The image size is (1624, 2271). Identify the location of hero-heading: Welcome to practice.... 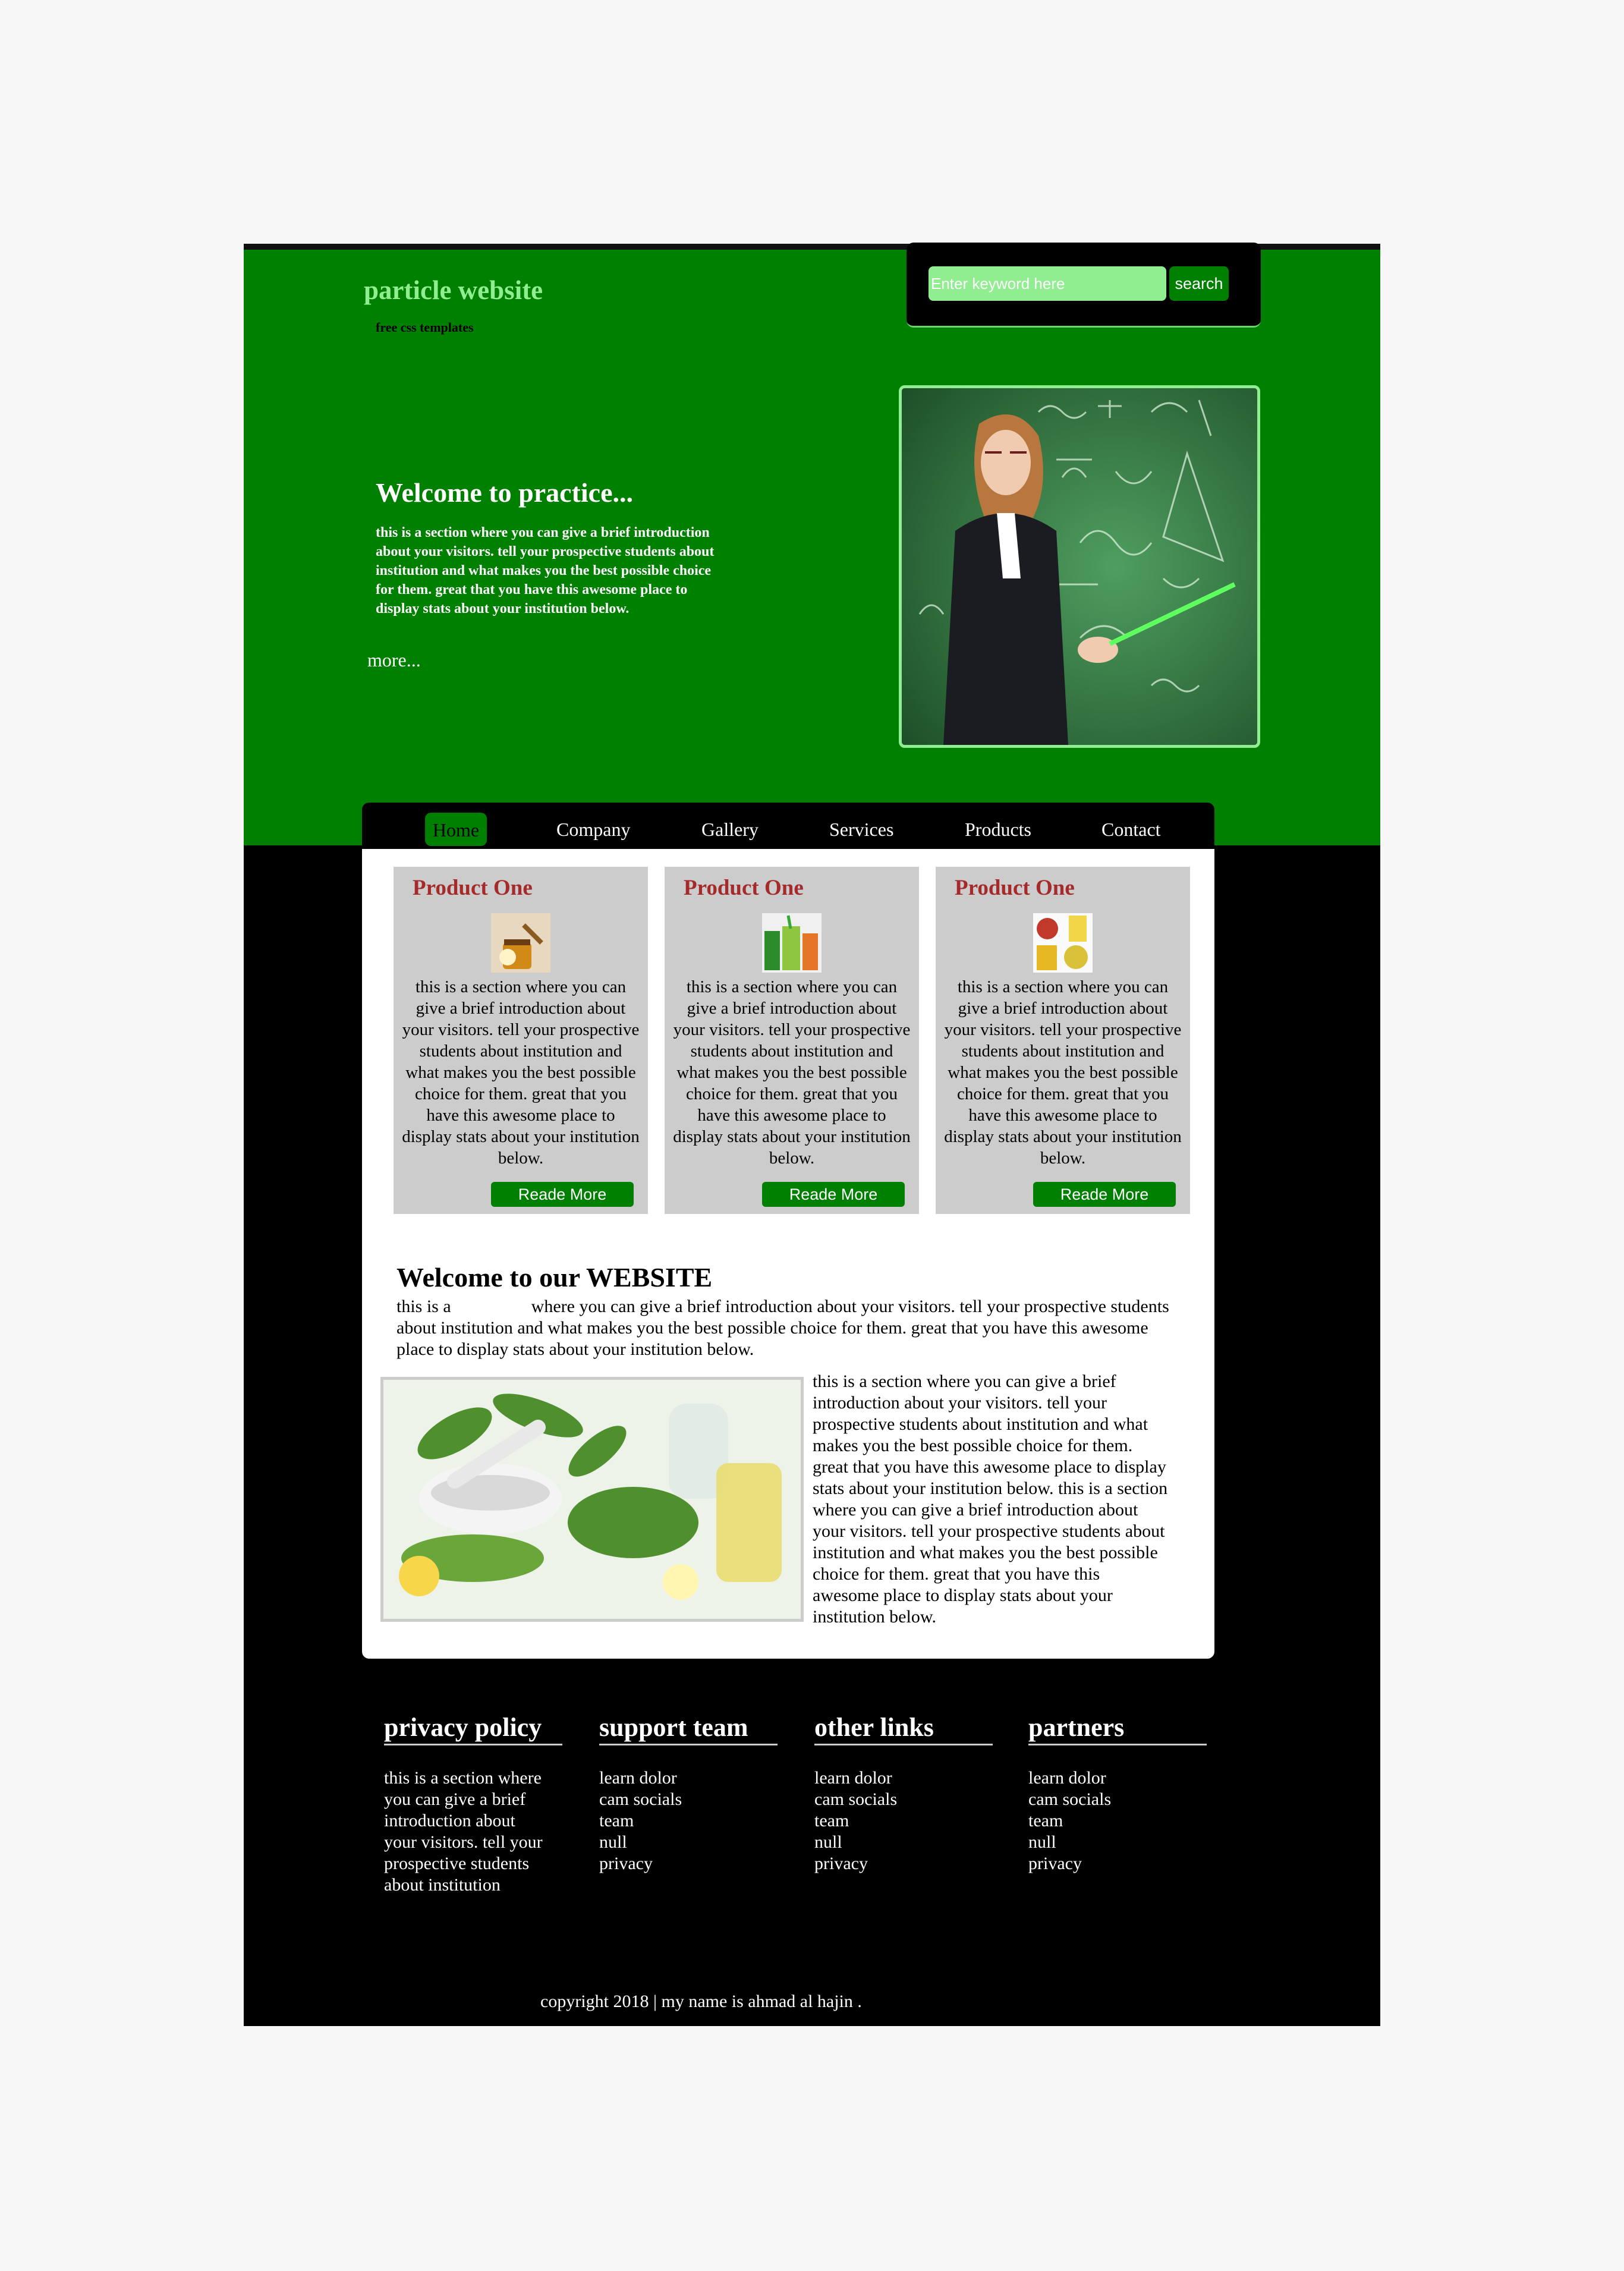
(504, 492).